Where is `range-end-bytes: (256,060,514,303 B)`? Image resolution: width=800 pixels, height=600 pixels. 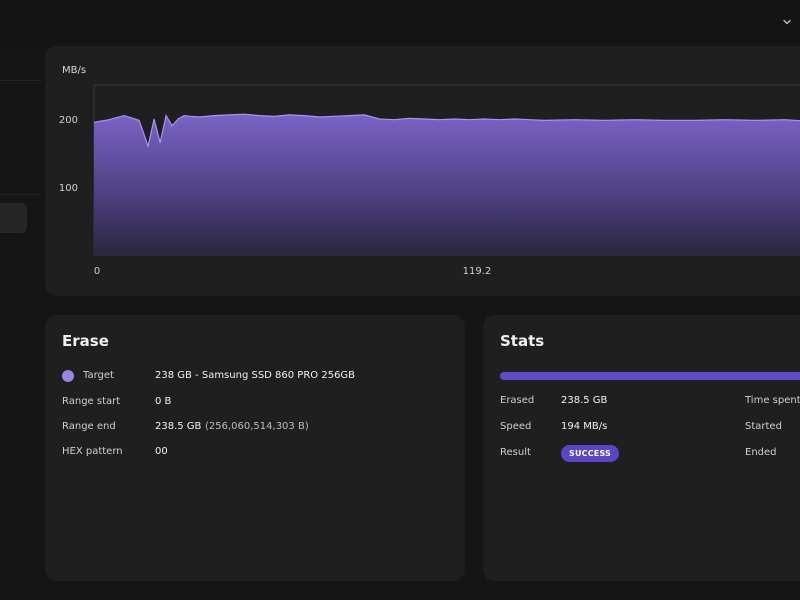 range-end-bytes: (256,060,514,303 B) is located at coordinates (257, 426).